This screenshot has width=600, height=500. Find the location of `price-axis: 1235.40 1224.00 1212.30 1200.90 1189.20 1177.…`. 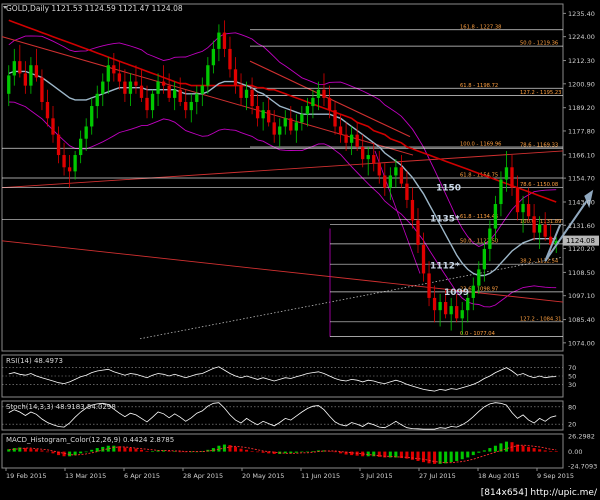

price-axis: 1235.40 1224.00 1212.30 1200.90 1189.20 1177.… is located at coordinates (579, 178).